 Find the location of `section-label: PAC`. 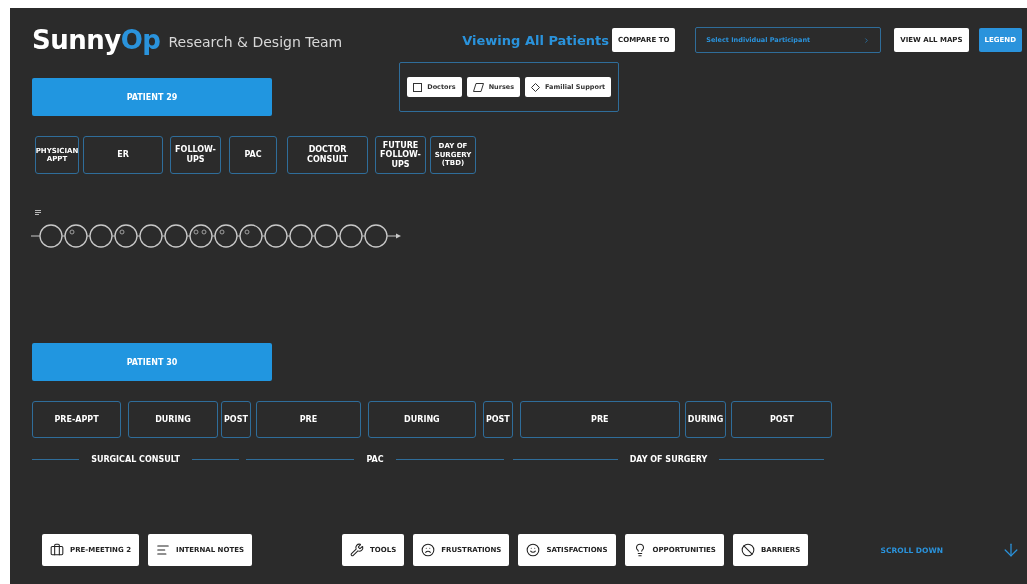

section-label: PAC is located at coordinates (375, 459).